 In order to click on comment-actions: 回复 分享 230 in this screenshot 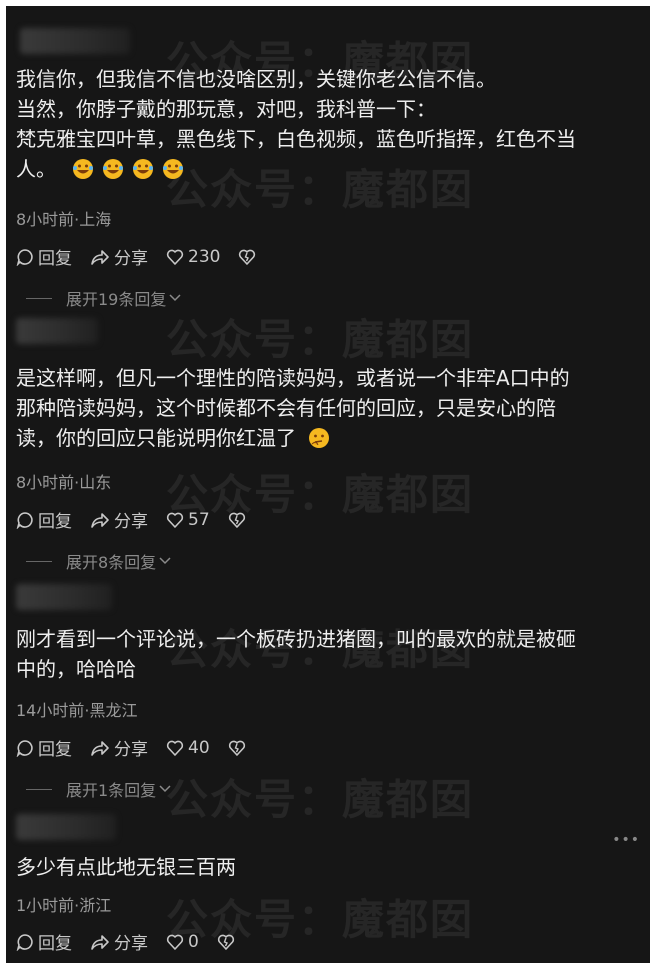, I will do `click(147, 256)`.